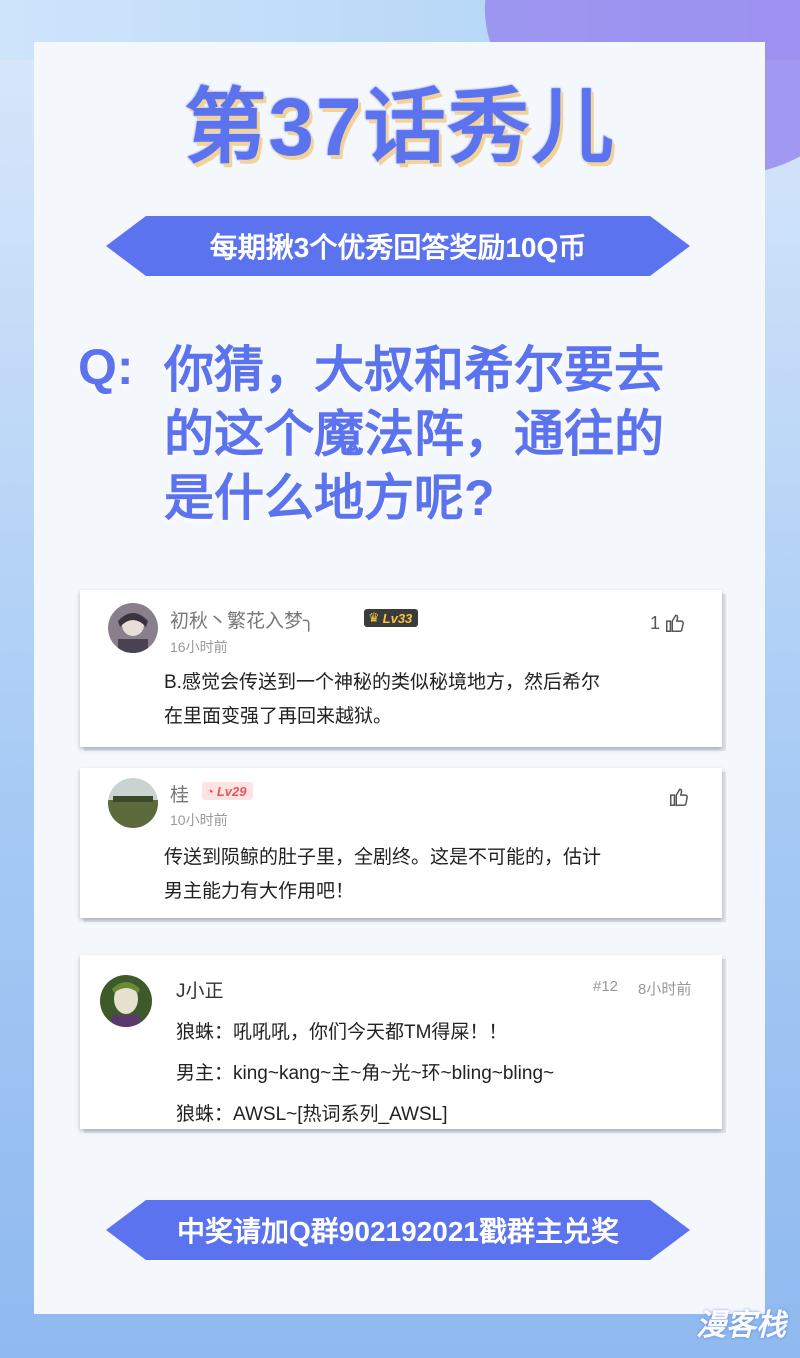 The height and width of the screenshot is (1358, 800). Describe the element at coordinates (374, 617) in the screenshot. I see `crown-icon: ♛` at that location.